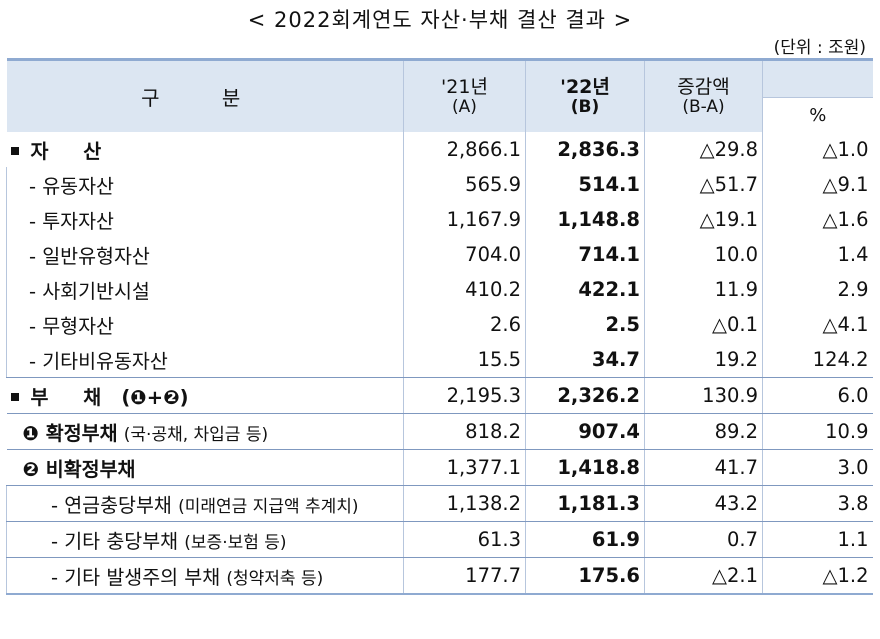  I want to click on header-2021: '21년 (A), so click(464, 95).